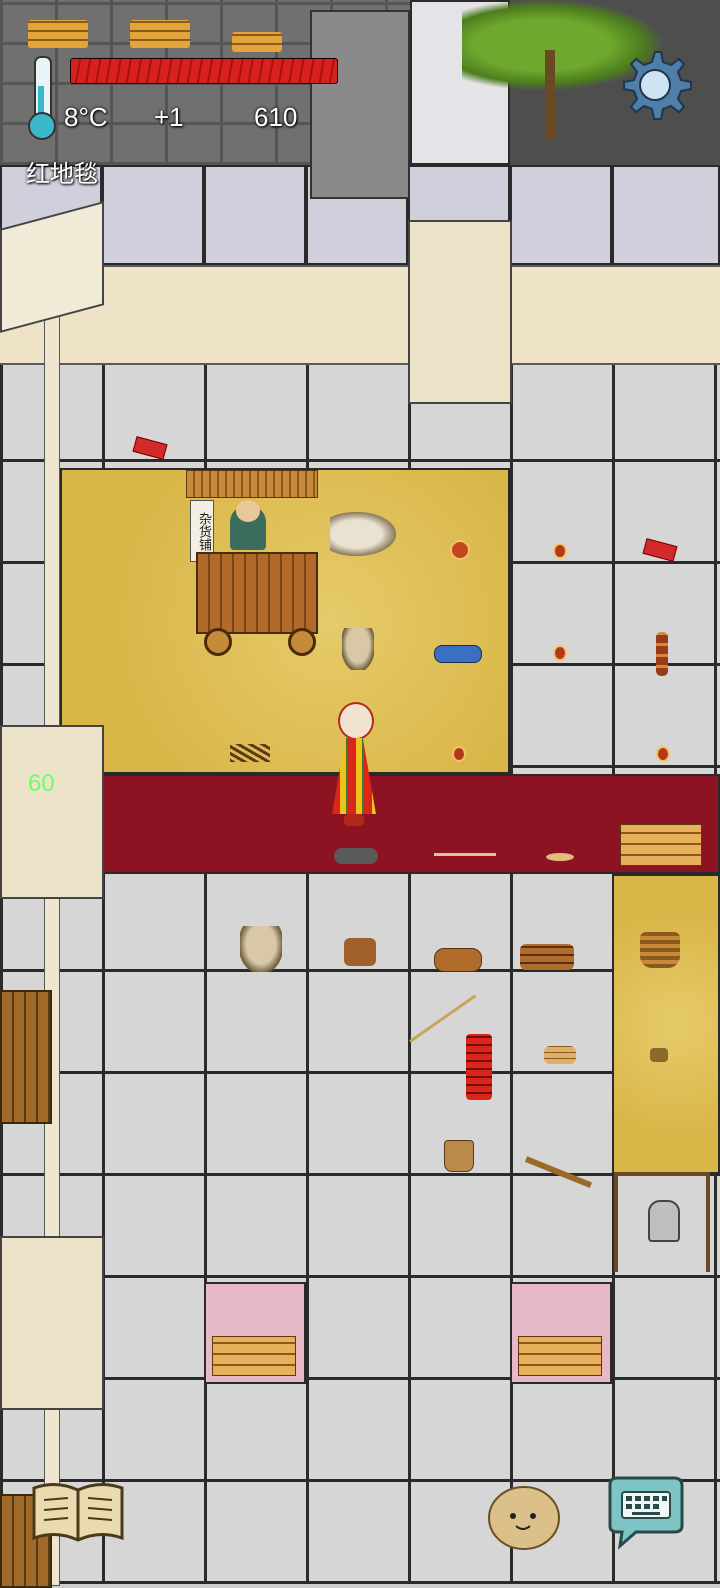  What do you see at coordinates (479, 1067) in the screenshot?
I see `firecracker-item` at bounding box center [479, 1067].